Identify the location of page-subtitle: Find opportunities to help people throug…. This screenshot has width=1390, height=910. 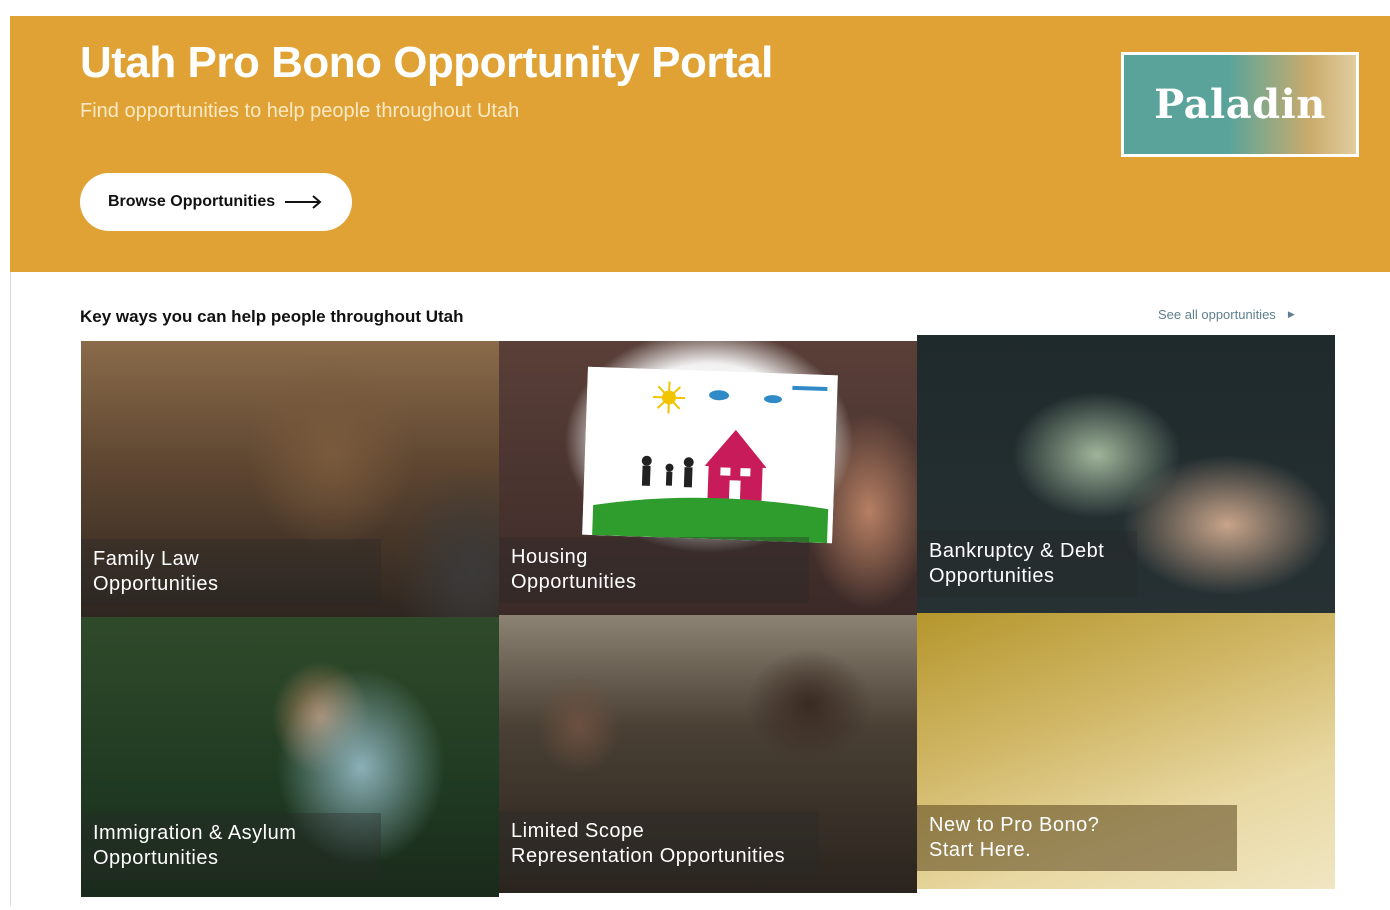
(300, 111).